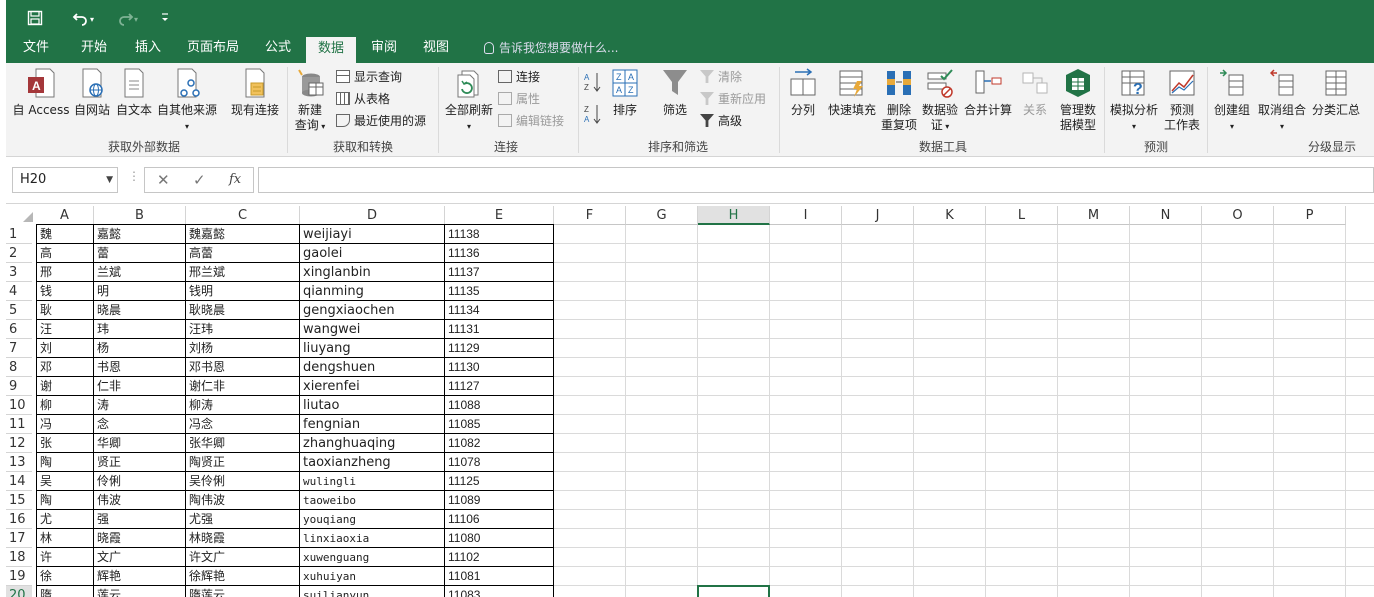  I want to click on given-name-cell: 伶俐, so click(140, 481).